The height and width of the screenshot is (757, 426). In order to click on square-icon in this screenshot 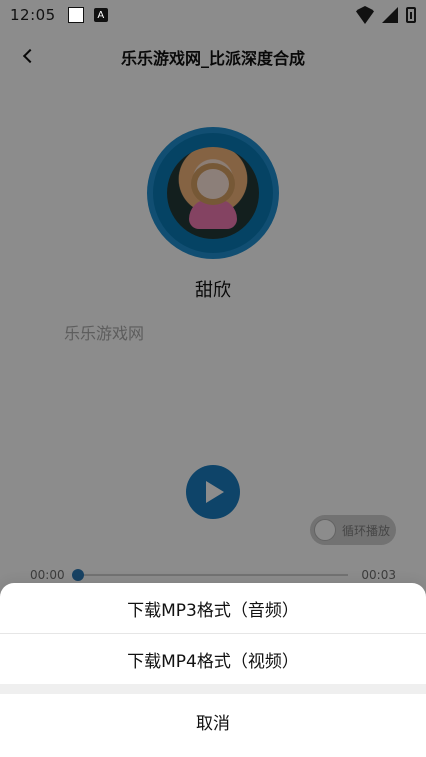, I will do `click(75, 15)`.